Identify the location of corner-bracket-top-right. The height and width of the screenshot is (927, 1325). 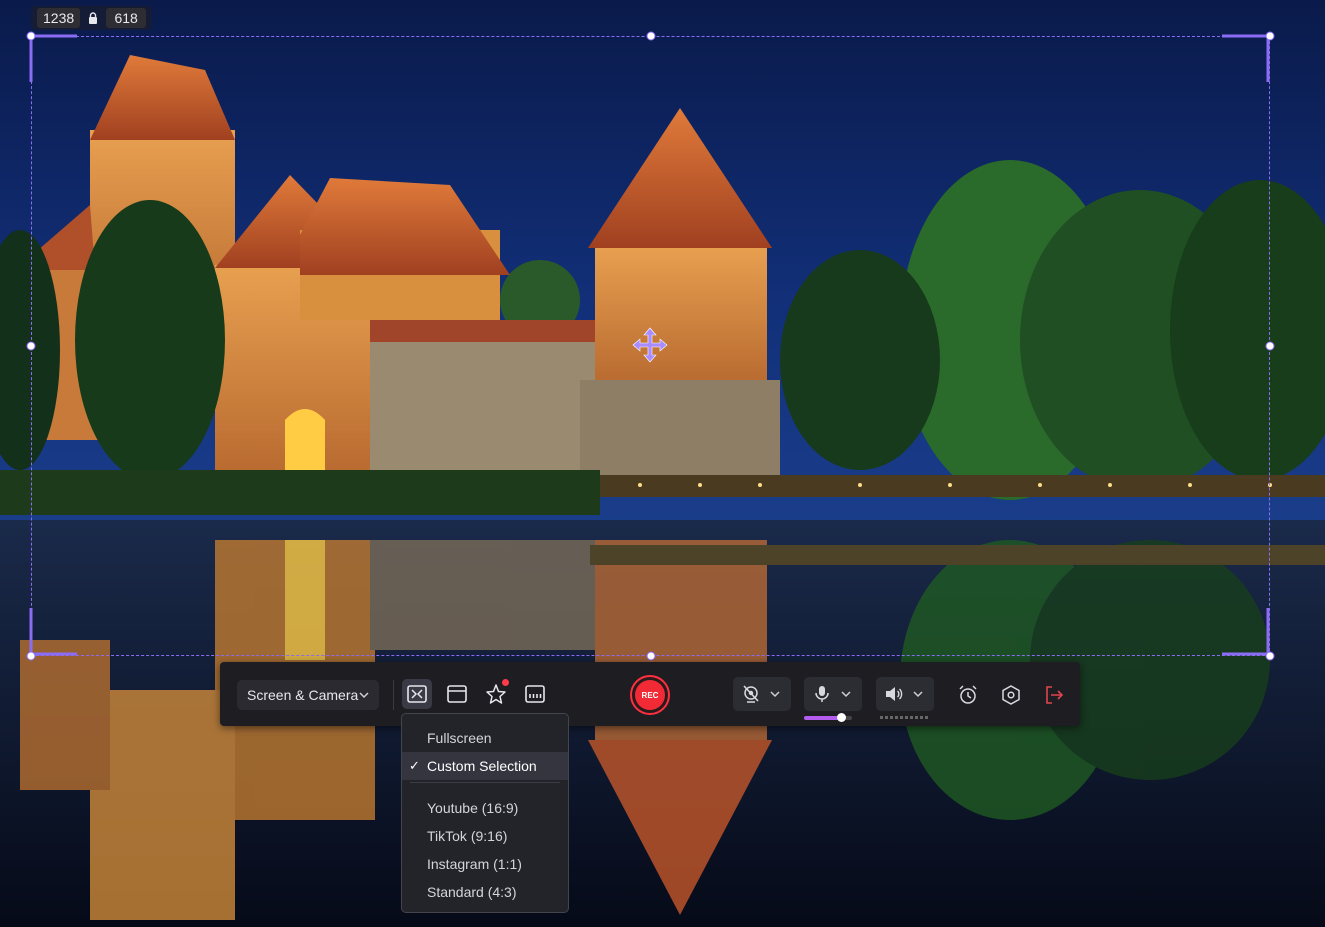
(1247, 59).